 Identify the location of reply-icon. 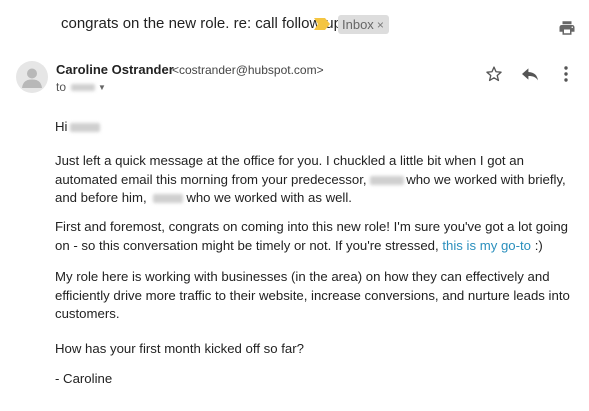
(530, 74).